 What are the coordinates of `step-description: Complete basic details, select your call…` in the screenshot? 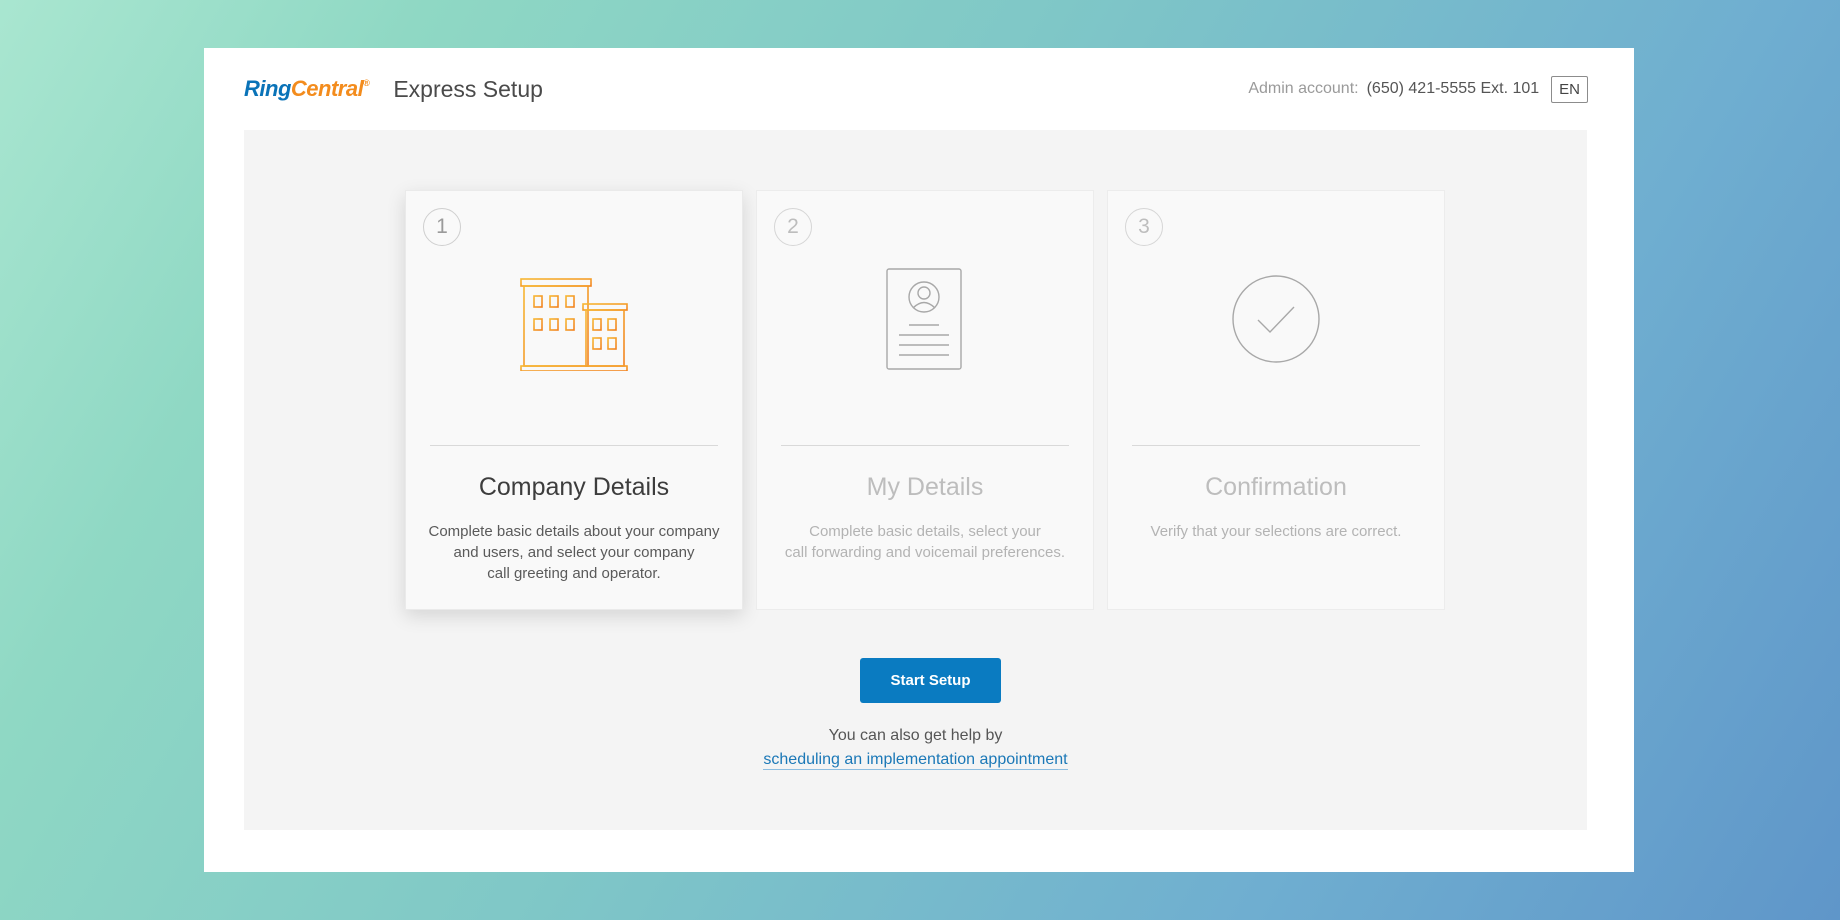 It's located at (925, 542).